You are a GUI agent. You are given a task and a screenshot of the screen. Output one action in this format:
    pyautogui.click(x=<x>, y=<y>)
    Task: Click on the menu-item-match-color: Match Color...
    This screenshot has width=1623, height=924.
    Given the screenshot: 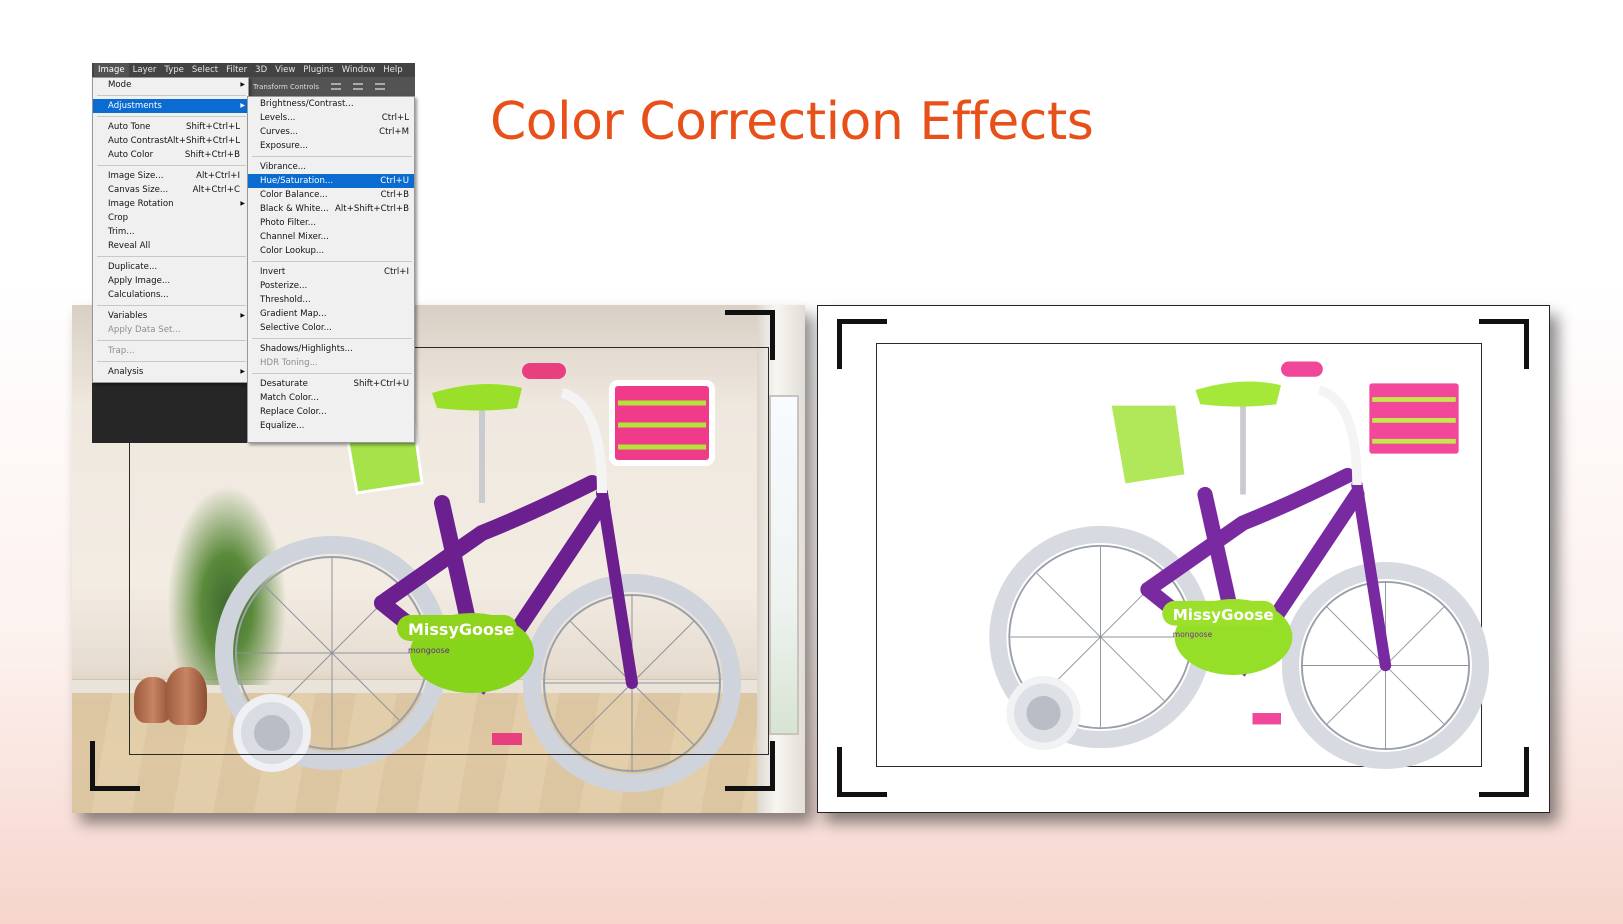 What is the action you would take?
    pyautogui.click(x=331, y=398)
    